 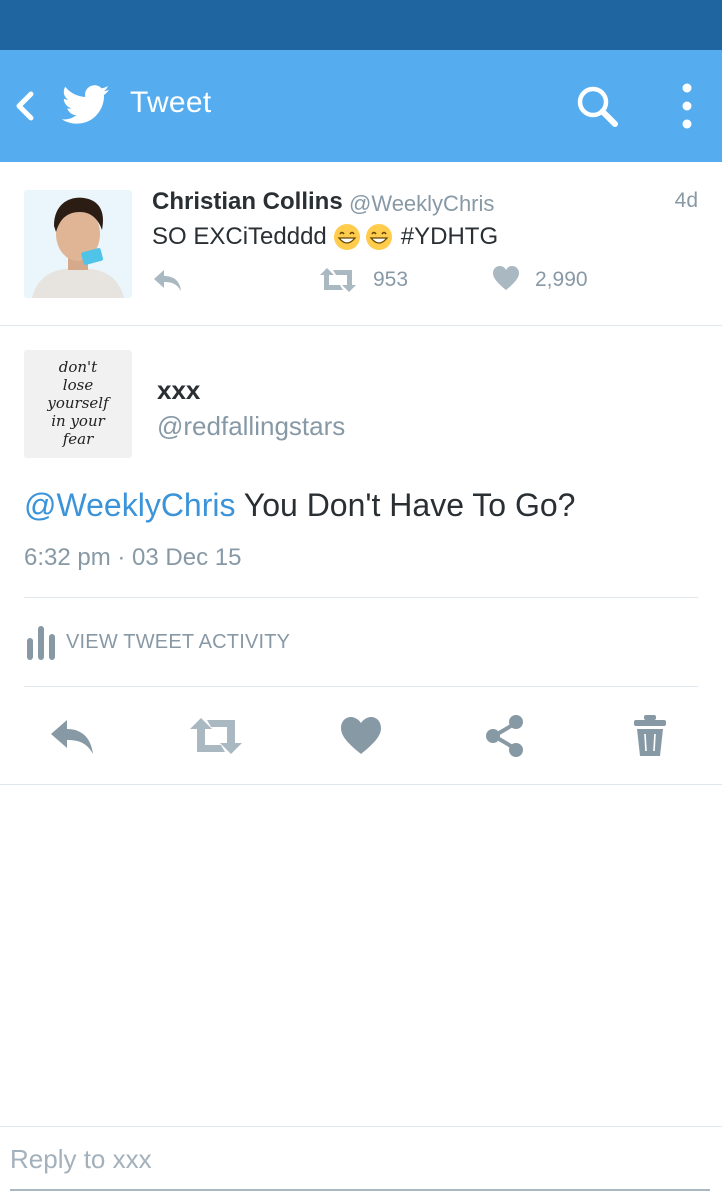 I want to click on avatar-quote-text: don't lose yourself in your fear, so click(x=78, y=403).